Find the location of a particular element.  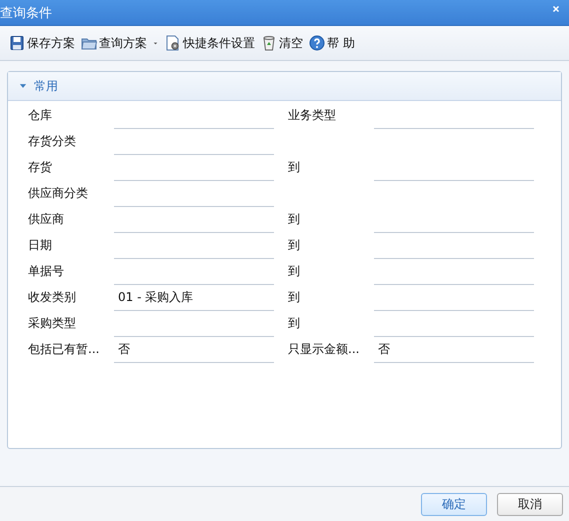

field-label: 供应商分类 is located at coordinates (58, 193).